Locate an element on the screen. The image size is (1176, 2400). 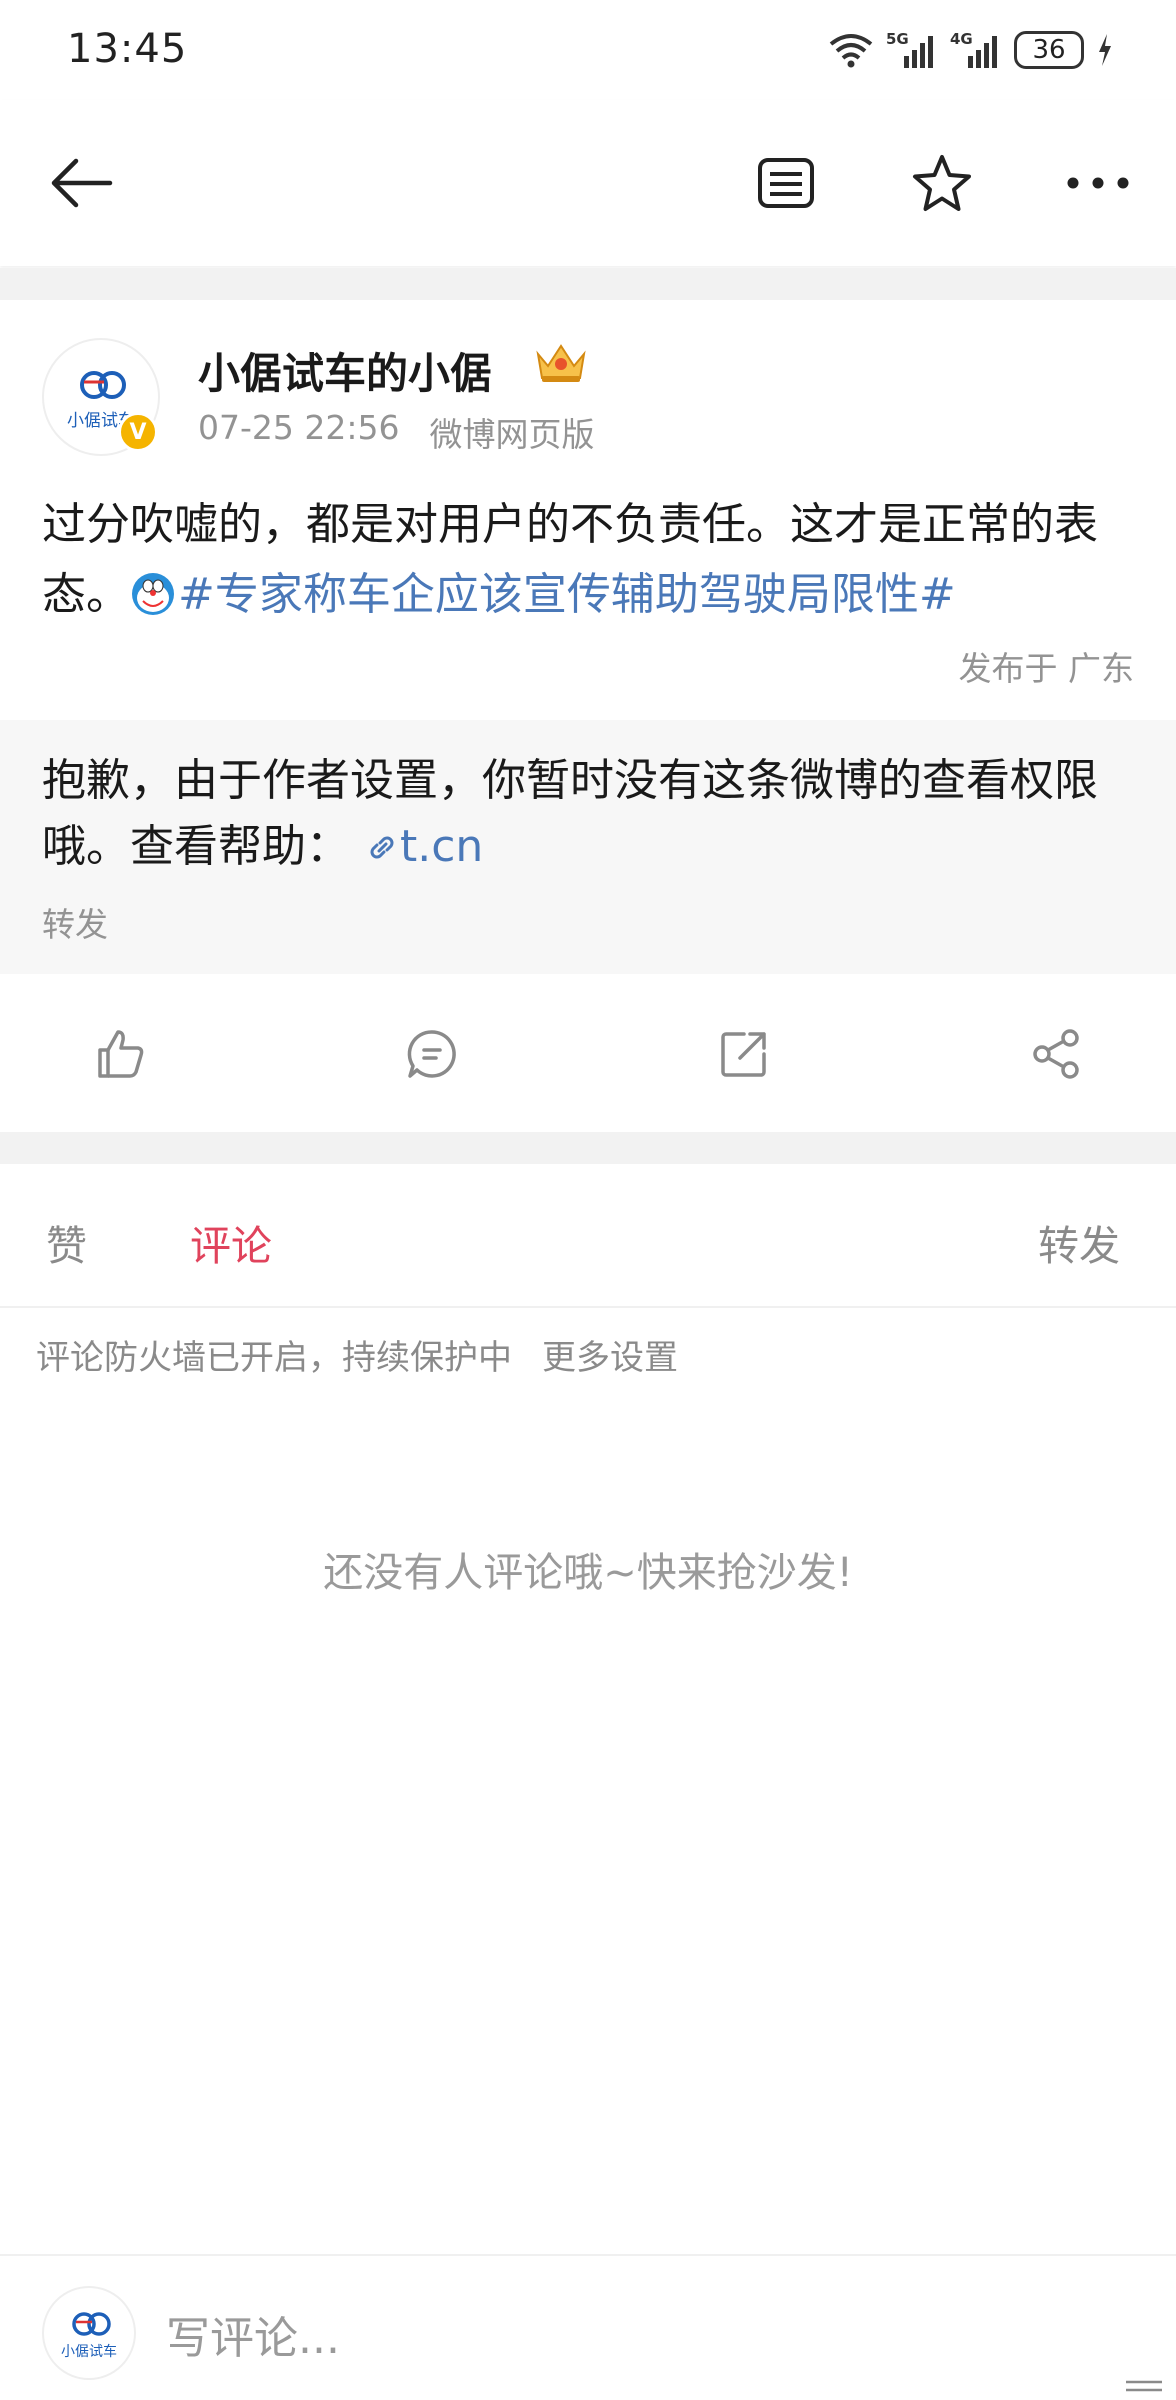
charging-icon is located at coordinates (1105, 50).